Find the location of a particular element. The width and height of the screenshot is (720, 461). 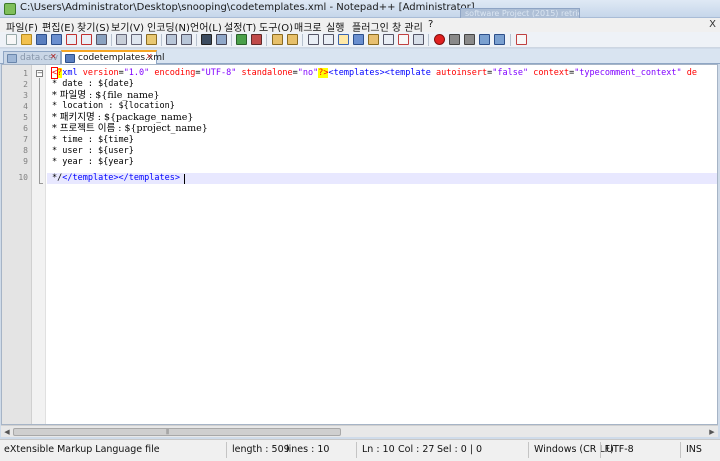

tab-codetemplates-xml: codetemplates.xml ✕ is located at coordinates (112, 57).